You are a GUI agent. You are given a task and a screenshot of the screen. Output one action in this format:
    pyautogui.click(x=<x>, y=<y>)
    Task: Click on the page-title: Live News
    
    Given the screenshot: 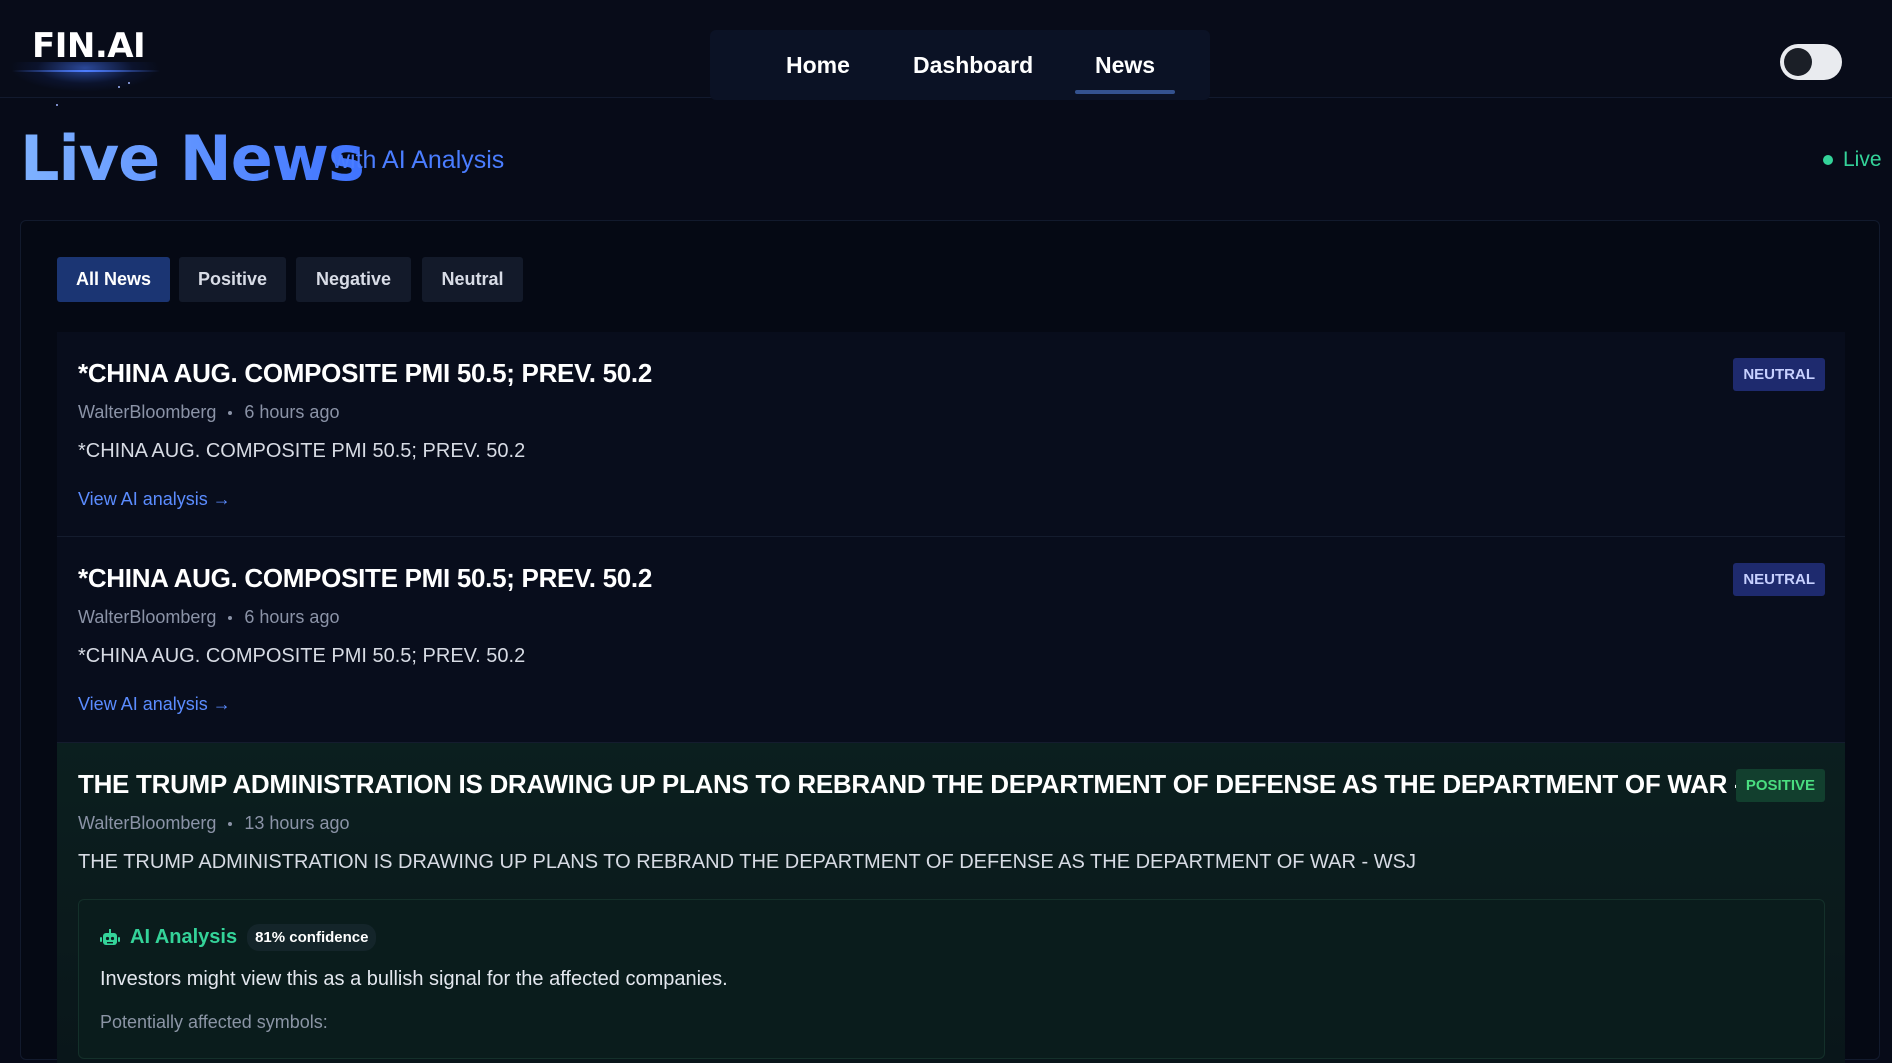 What is the action you would take?
    pyautogui.click(x=192, y=158)
    